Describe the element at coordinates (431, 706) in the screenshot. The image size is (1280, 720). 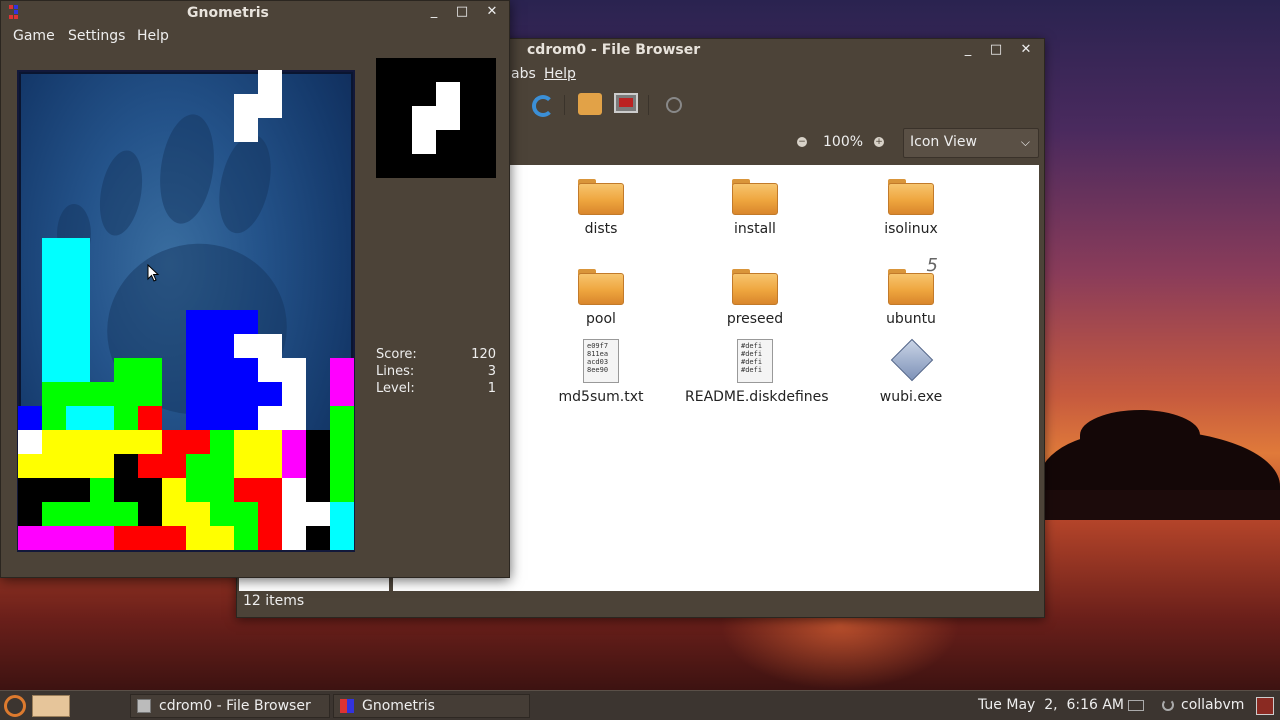
I see `taskbar-item-gnometris: Gnometris` at that location.